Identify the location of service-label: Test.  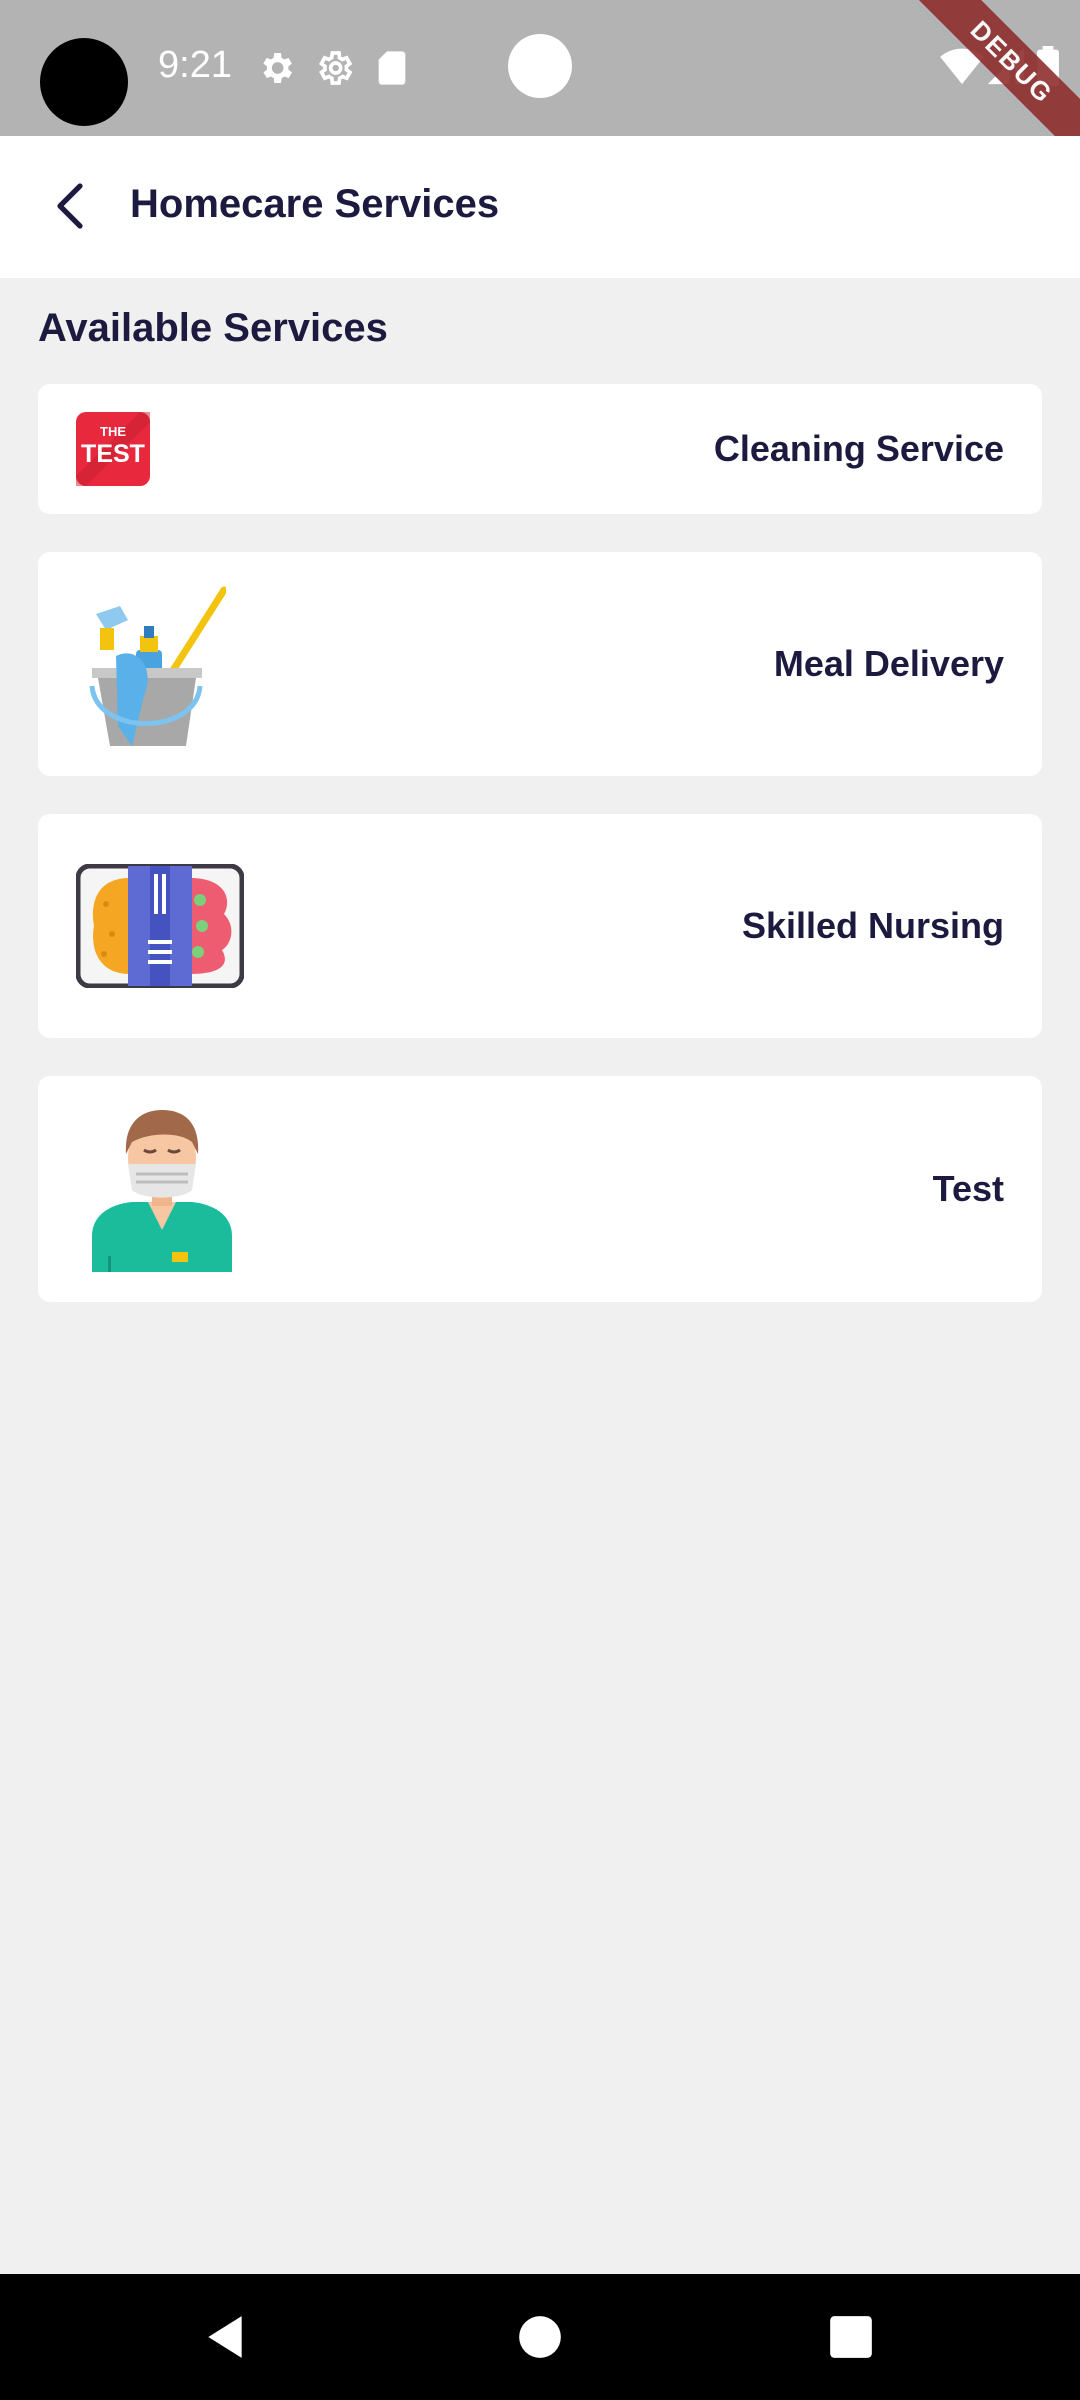
(968, 1188).